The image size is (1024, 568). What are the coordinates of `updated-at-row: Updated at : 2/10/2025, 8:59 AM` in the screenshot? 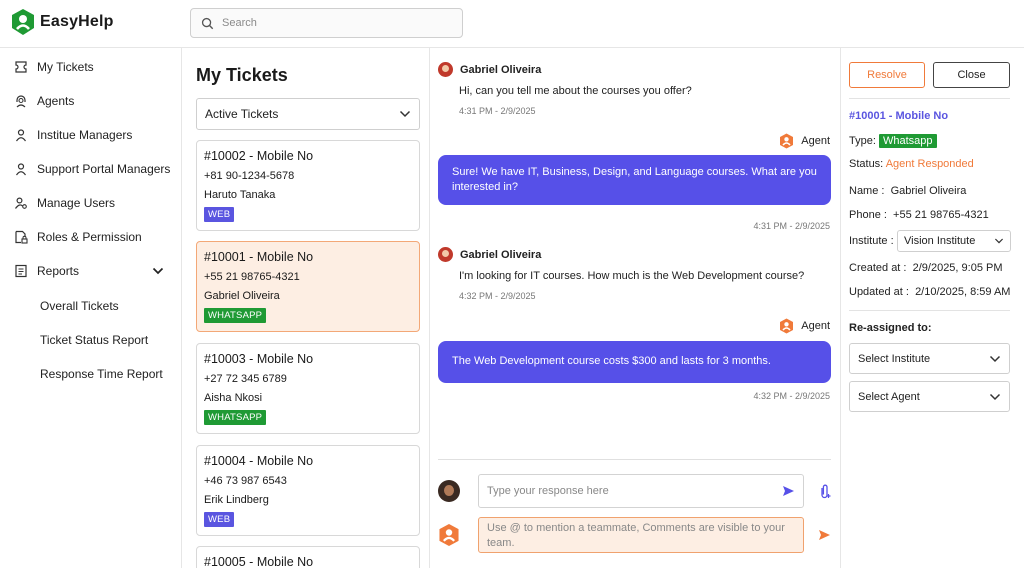 It's located at (929, 292).